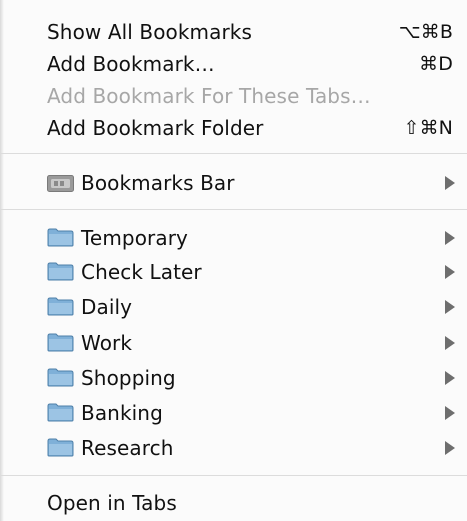 This screenshot has width=467, height=521. I want to click on open-in-tabs-item: Open in Tabs, so click(233, 503).